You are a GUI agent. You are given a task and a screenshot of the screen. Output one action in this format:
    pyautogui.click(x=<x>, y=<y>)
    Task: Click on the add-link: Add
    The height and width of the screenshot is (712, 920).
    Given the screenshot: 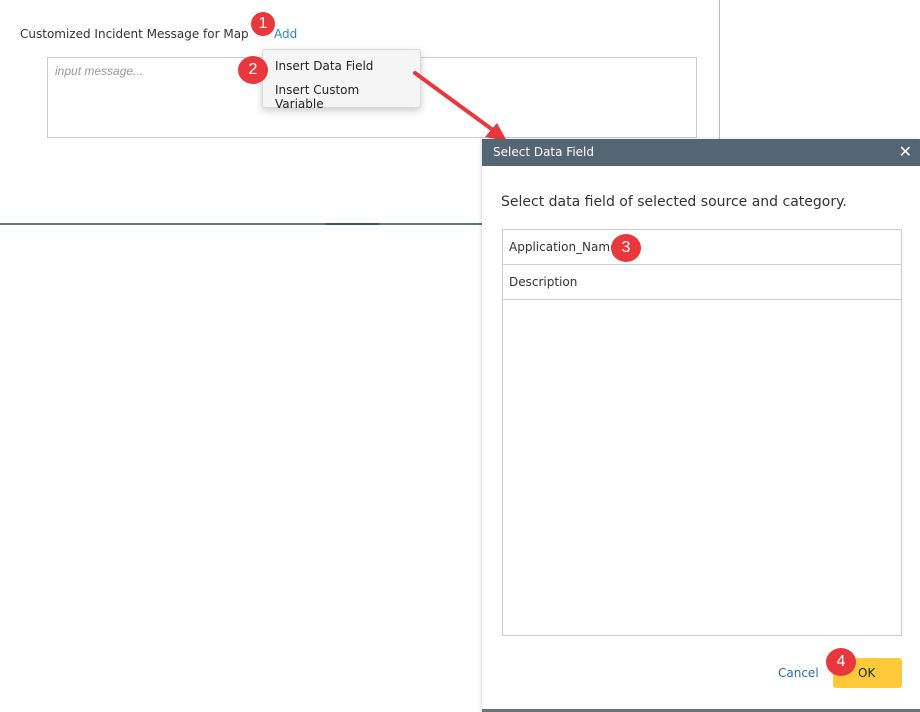 What is the action you would take?
    pyautogui.click(x=285, y=34)
    